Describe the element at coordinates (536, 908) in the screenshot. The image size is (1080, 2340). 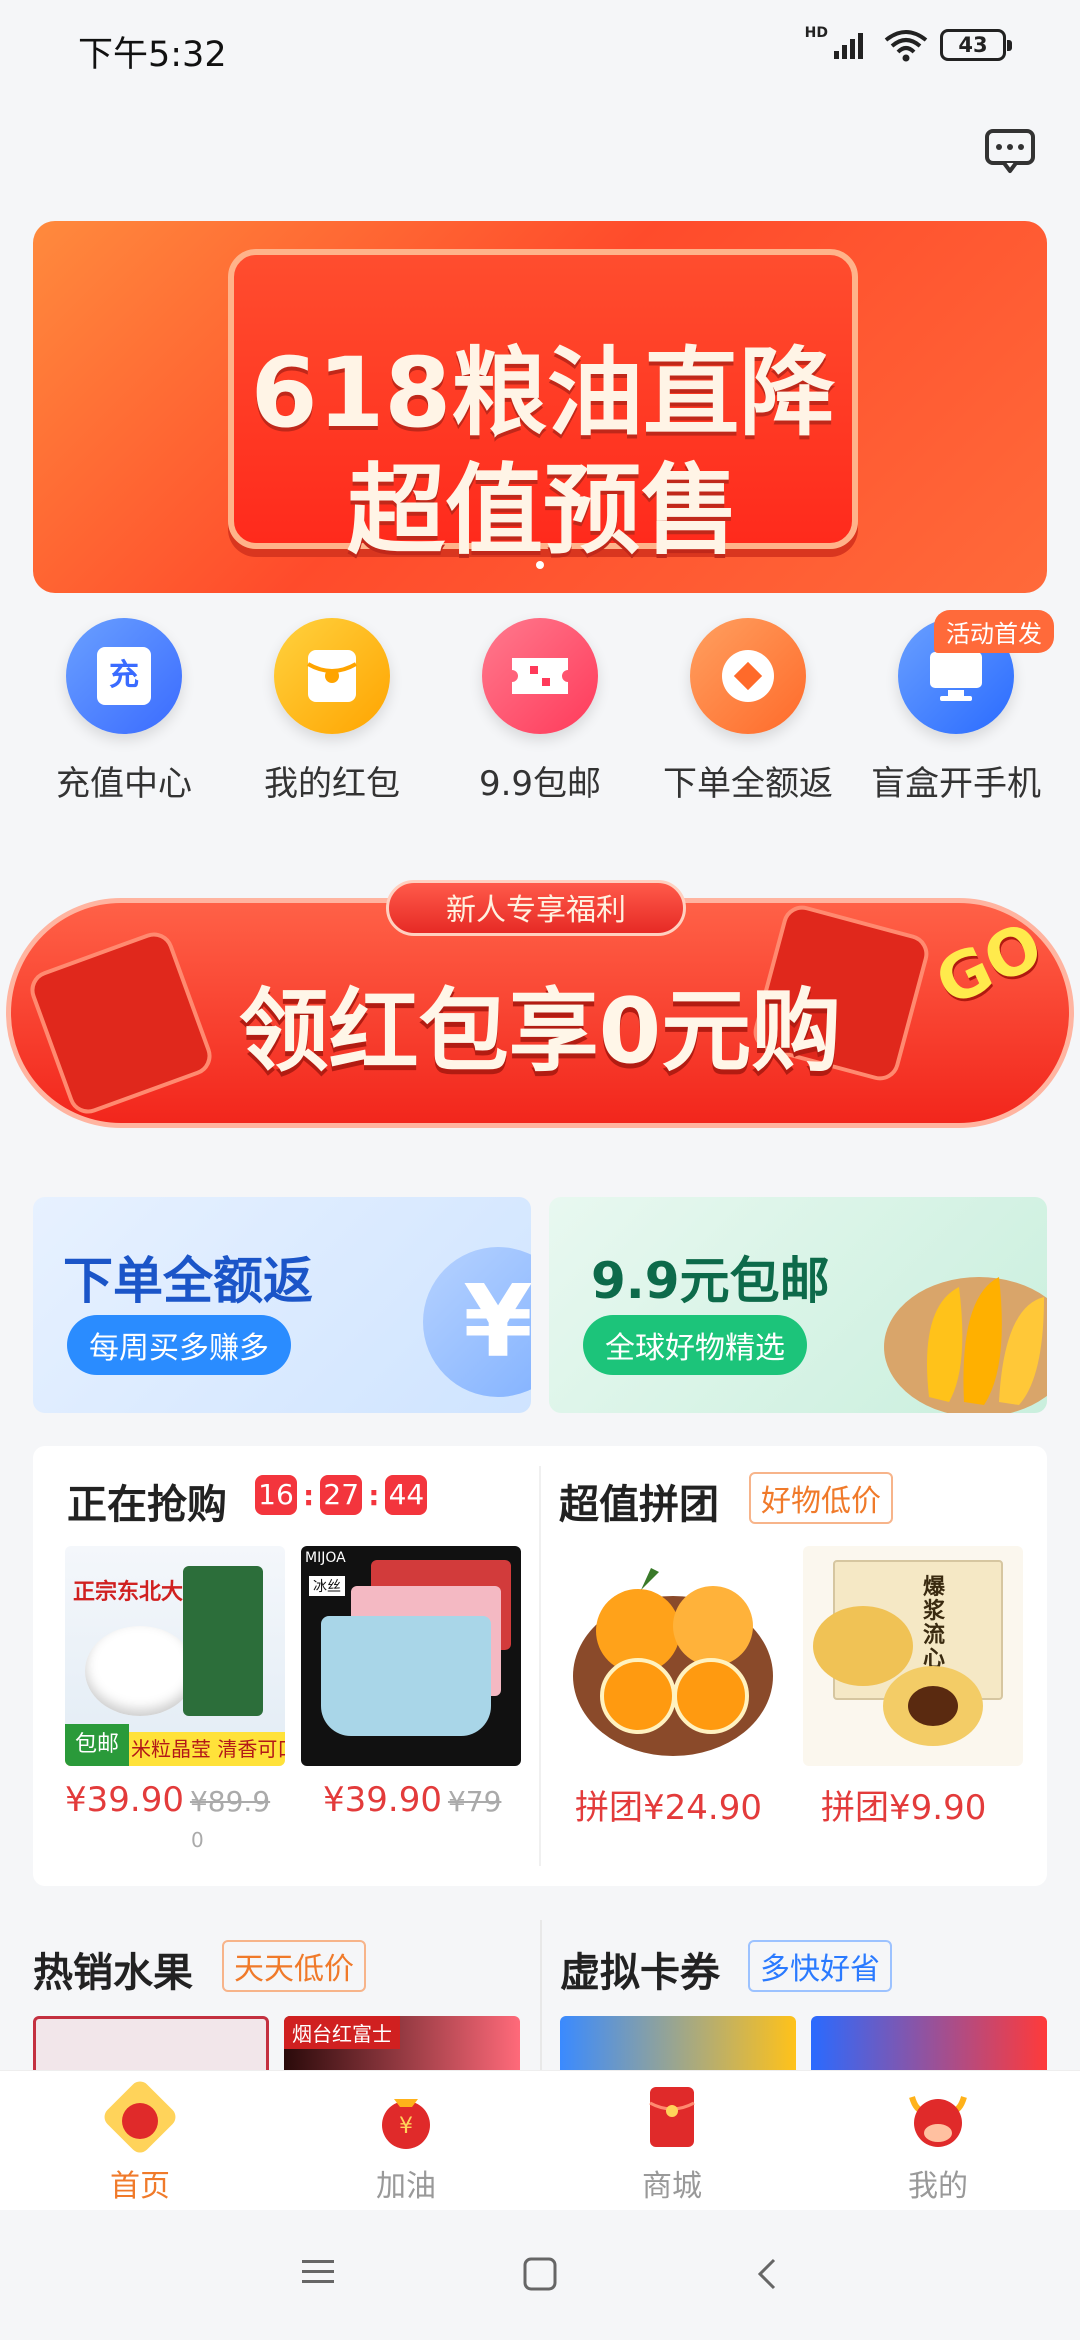
I see `promo-tag: 新人专享福利` at that location.